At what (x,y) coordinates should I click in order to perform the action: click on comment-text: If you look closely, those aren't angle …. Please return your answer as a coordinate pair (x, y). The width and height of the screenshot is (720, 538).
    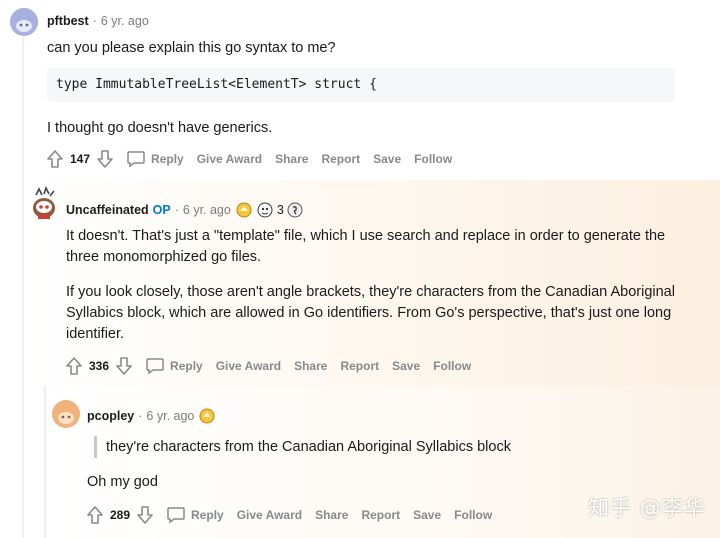
    Looking at the image, I should click on (370, 313).